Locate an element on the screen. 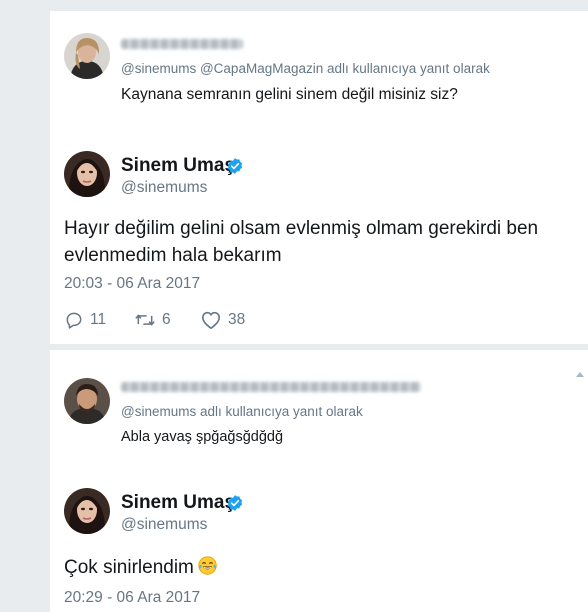 The height and width of the screenshot is (612, 588). more-options-icon is located at coordinates (580, 374).